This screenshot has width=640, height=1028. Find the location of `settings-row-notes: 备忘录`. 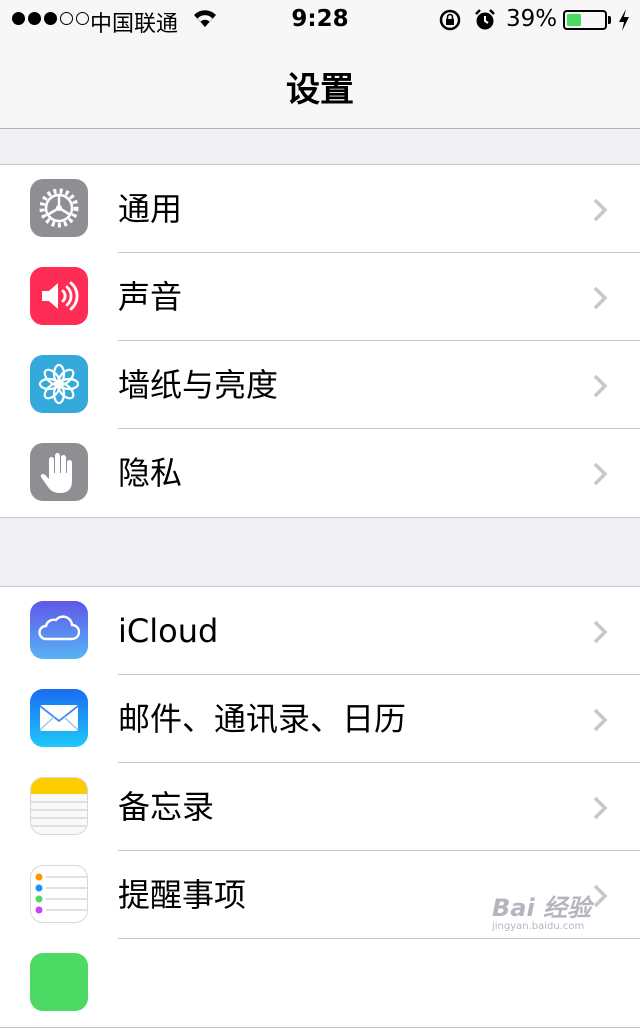

settings-row-notes: 备忘录 is located at coordinates (320, 807).